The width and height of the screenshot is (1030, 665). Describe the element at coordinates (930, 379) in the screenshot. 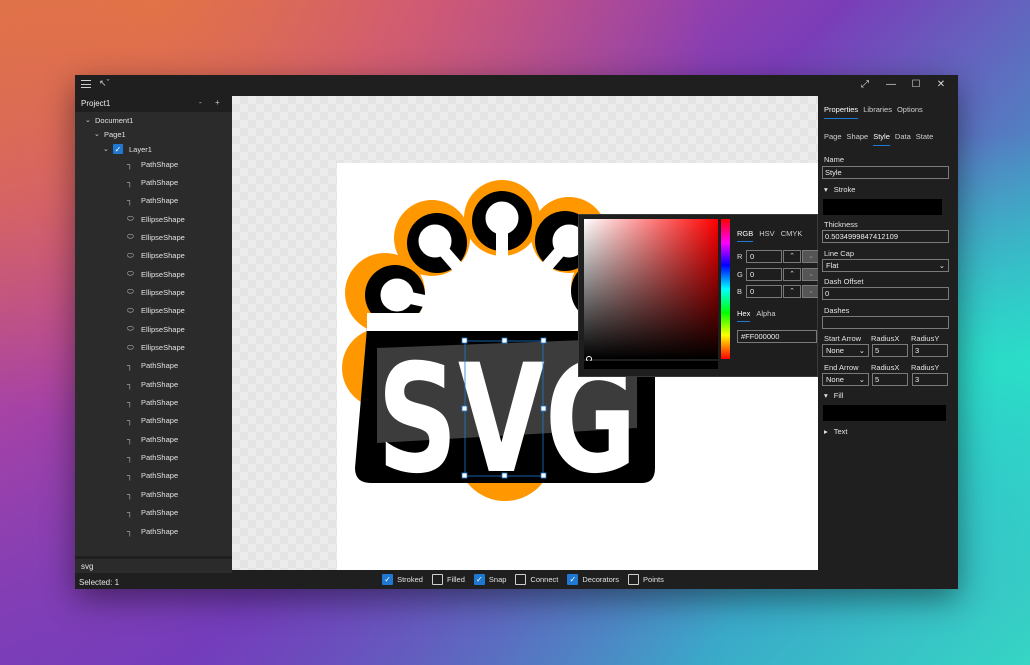

I see `end-radiusy-input: 3` at that location.